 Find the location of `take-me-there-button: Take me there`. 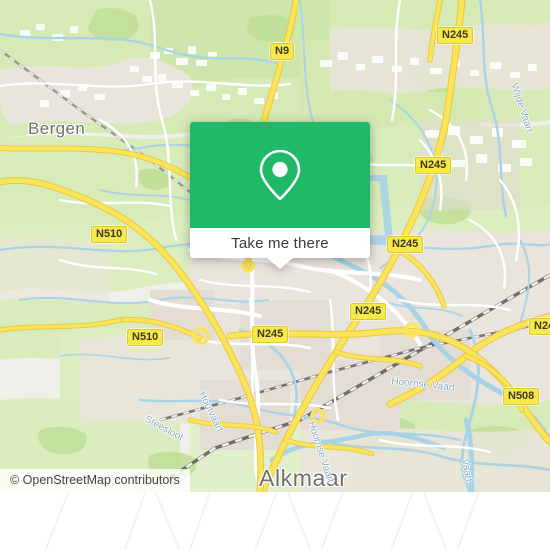

take-me-there-button: Take me there is located at coordinates (280, 248).